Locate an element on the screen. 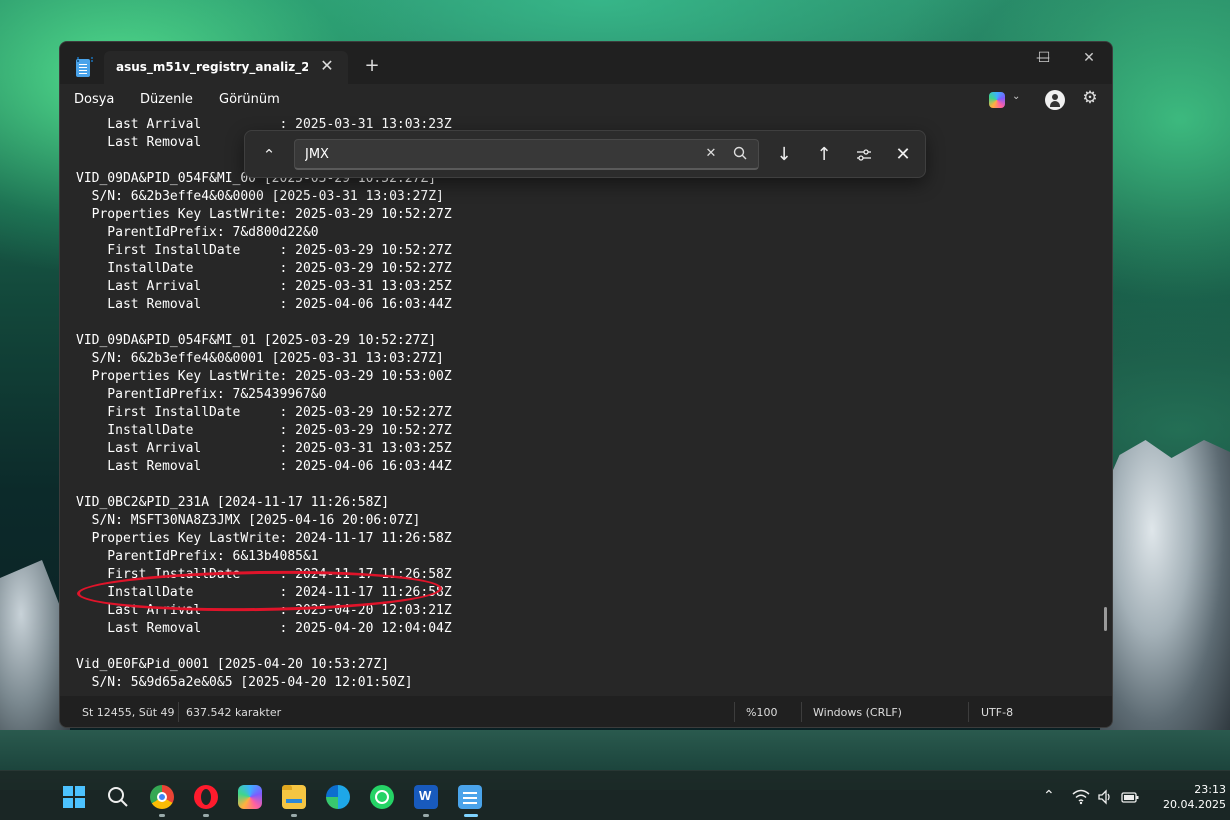  find-options-icon is located at coordinates (864, 155).